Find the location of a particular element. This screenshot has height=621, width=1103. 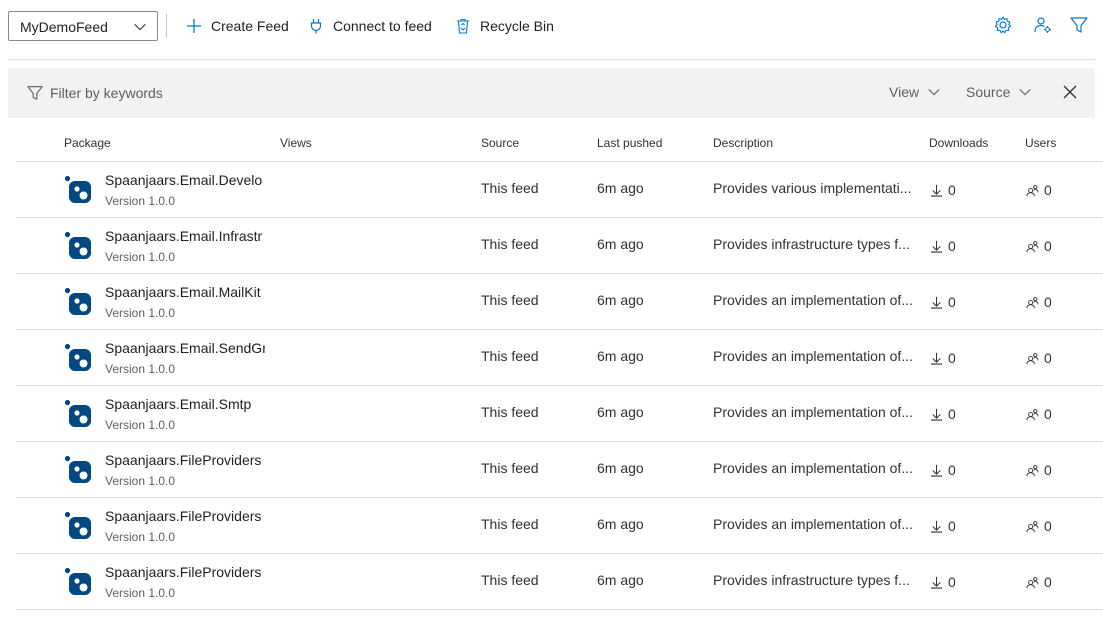

feed-selector-value: MyDemoFeed is located at coordinates (64, 27).